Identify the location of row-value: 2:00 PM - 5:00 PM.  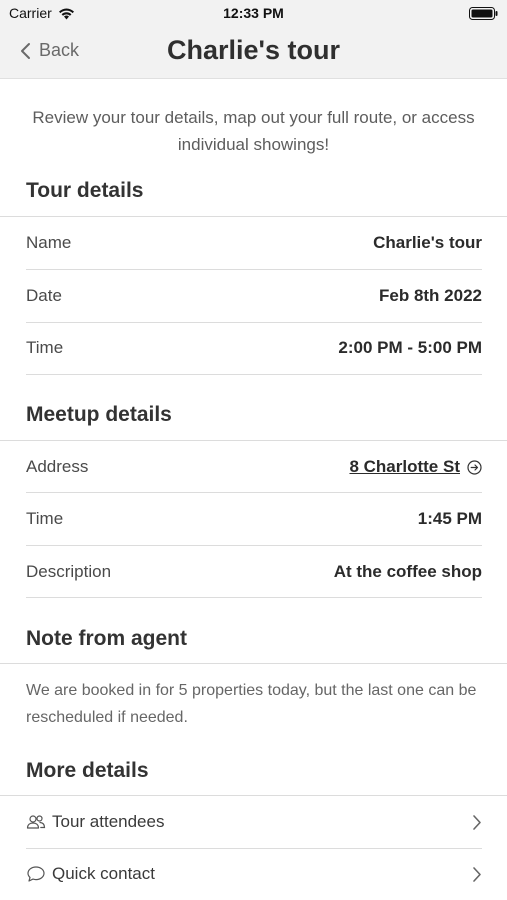
(410, 347).